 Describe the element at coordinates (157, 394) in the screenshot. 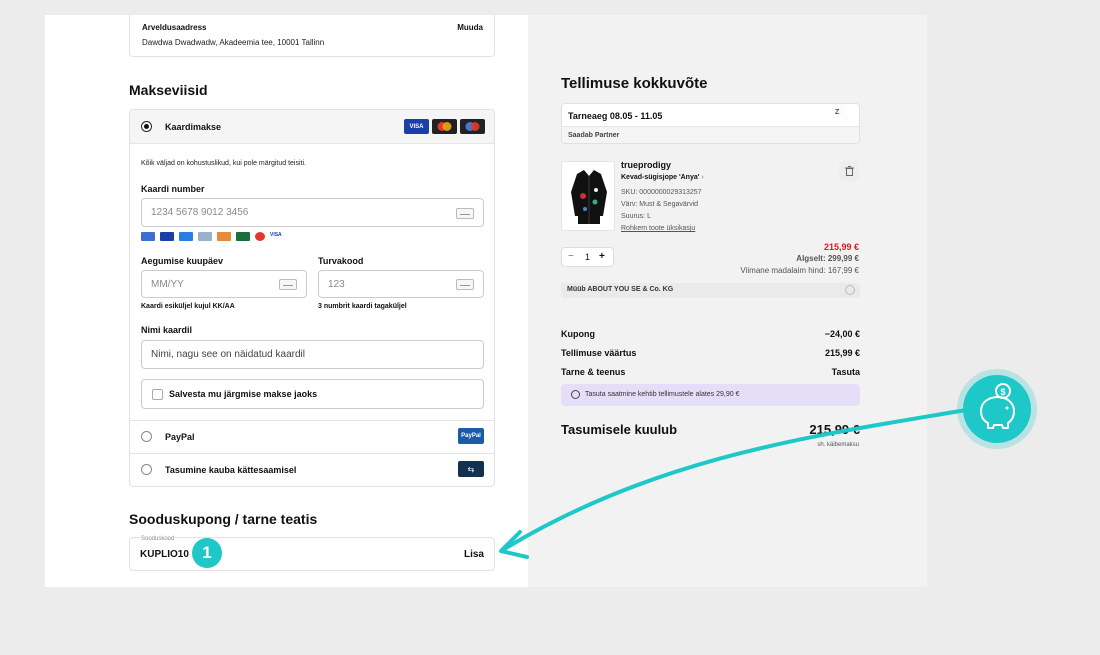

I see `save-card-checkbox` at that location.